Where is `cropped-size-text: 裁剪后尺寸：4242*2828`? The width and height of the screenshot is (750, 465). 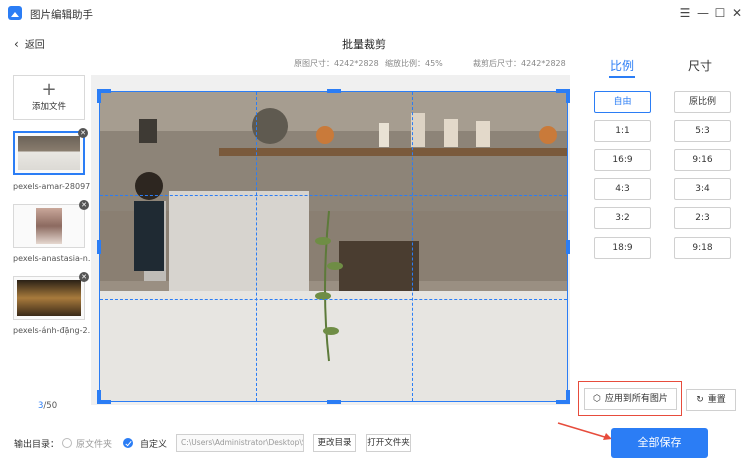 cropped-size-text: 裁剪后尺寸：4242*2828 is located at coordinates (519, 63).